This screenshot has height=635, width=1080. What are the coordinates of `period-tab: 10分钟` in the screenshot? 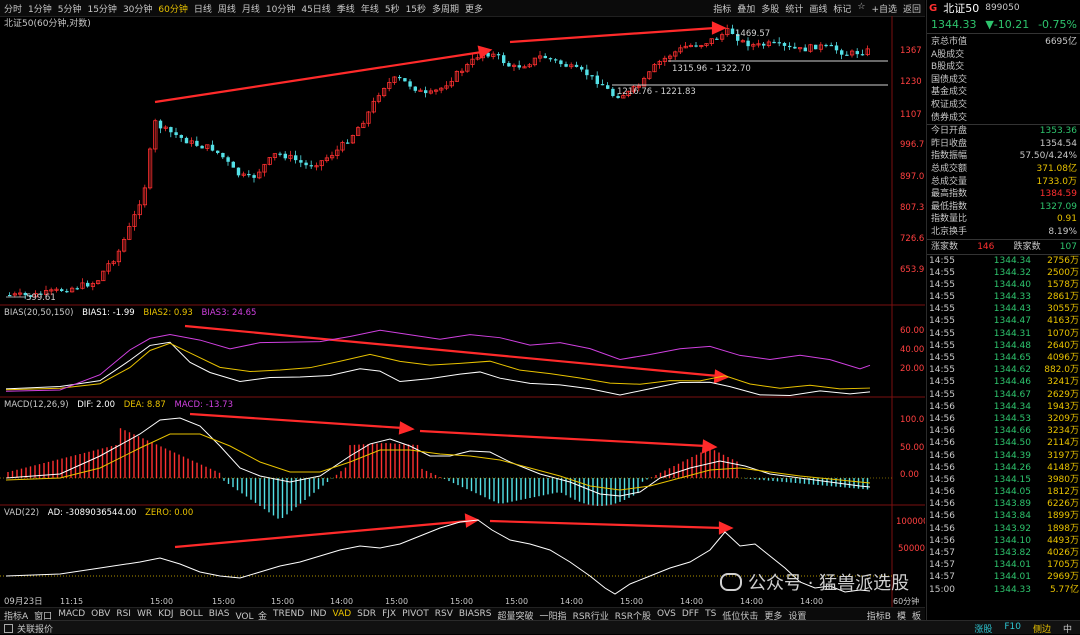 It's located at (280, 8).